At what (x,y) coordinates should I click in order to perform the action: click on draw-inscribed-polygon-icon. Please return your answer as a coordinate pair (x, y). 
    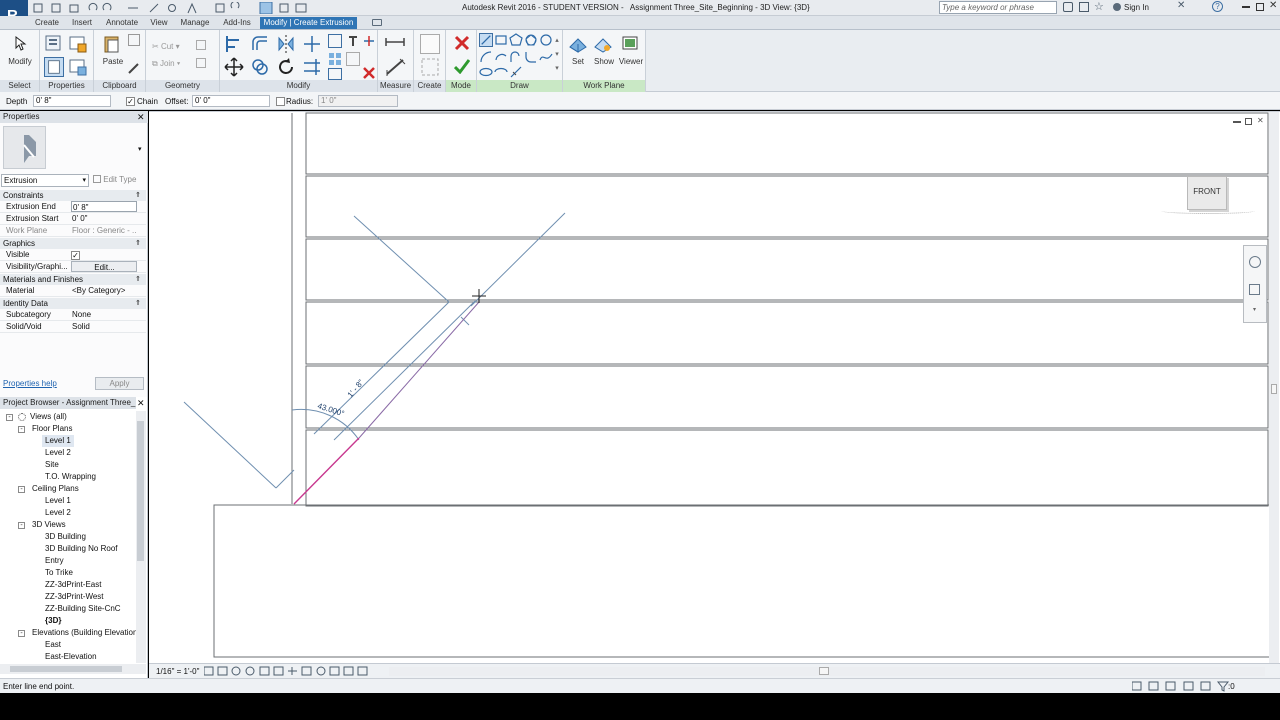
    Looking at the image, I should click on (516, 40).